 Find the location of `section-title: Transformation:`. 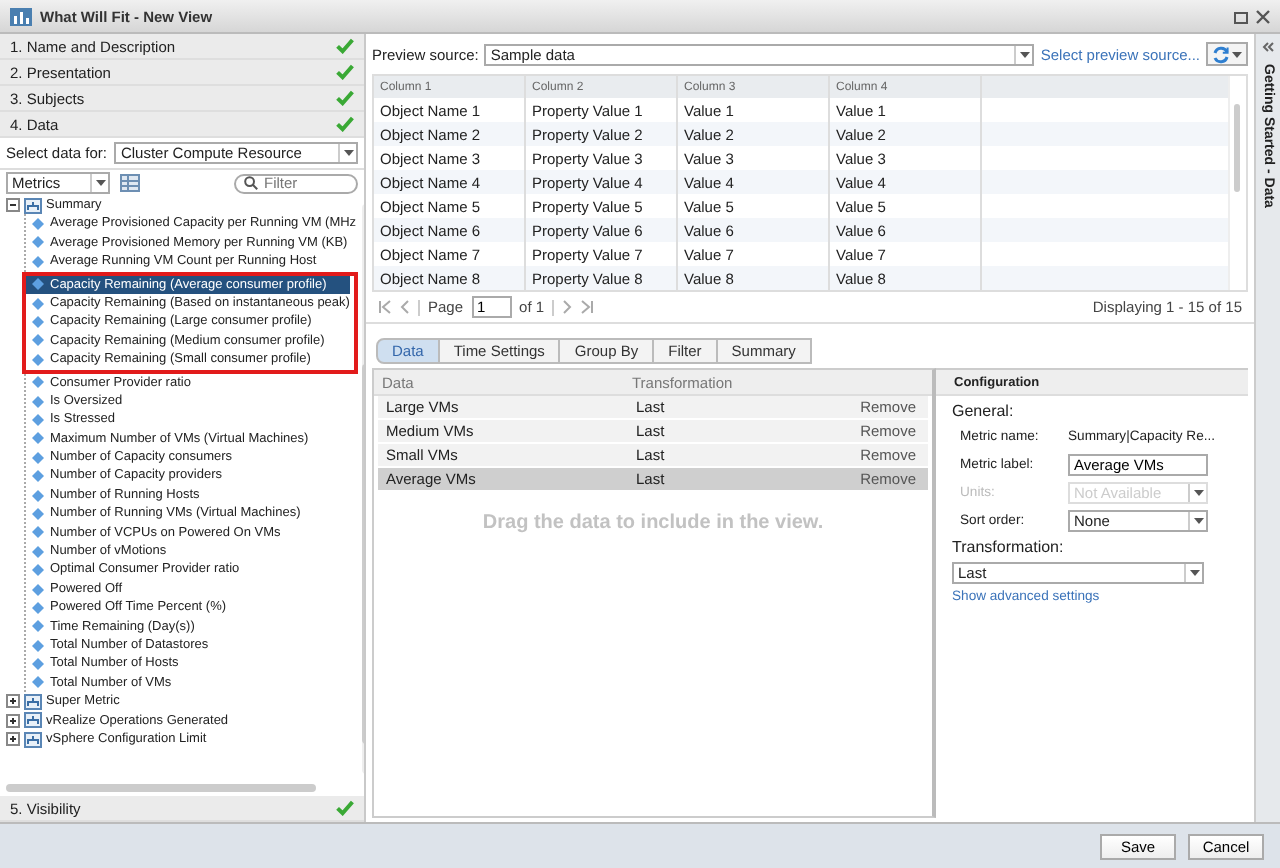

section-title: Transformation: is located at coordinates (1009, 547).